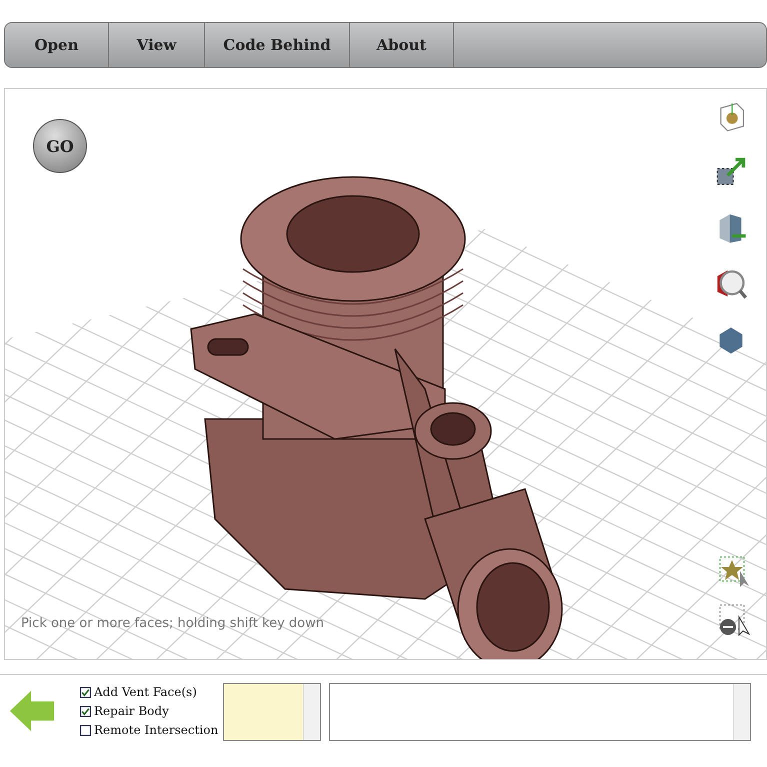 The height and width of the screenshot is (767, 767). Describe the element at coordinates (131, 711) in the screenshot. I see `option-label: Repair Body` at that location.